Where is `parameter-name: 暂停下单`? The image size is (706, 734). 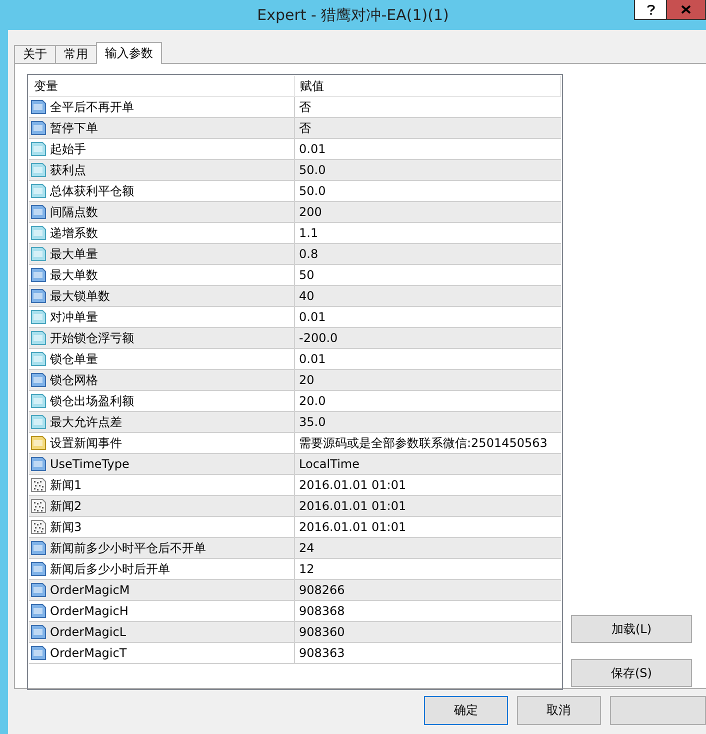 parameter-name: 暂停下单 is located at coordinates (74, 128).